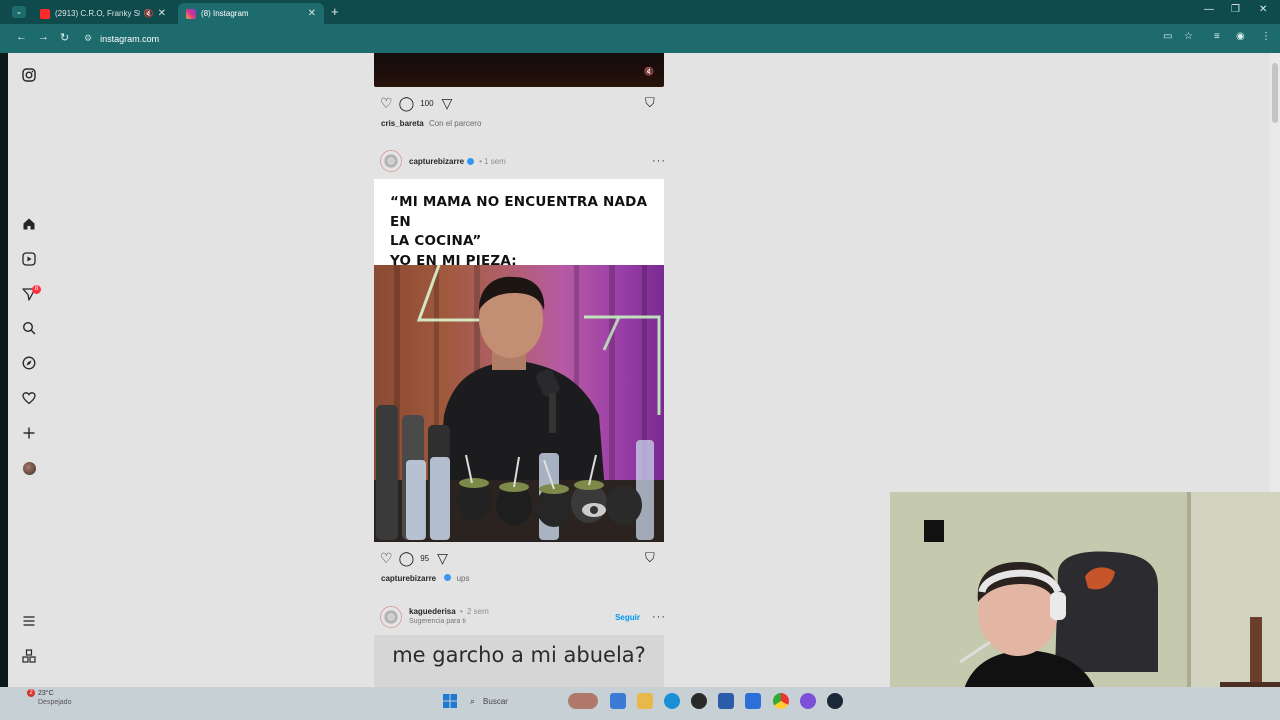 The height and width of the screenshot is (720, 1280). I want to click on post-actions: ♡ ◯ 95 ▽, so click(417, 558).